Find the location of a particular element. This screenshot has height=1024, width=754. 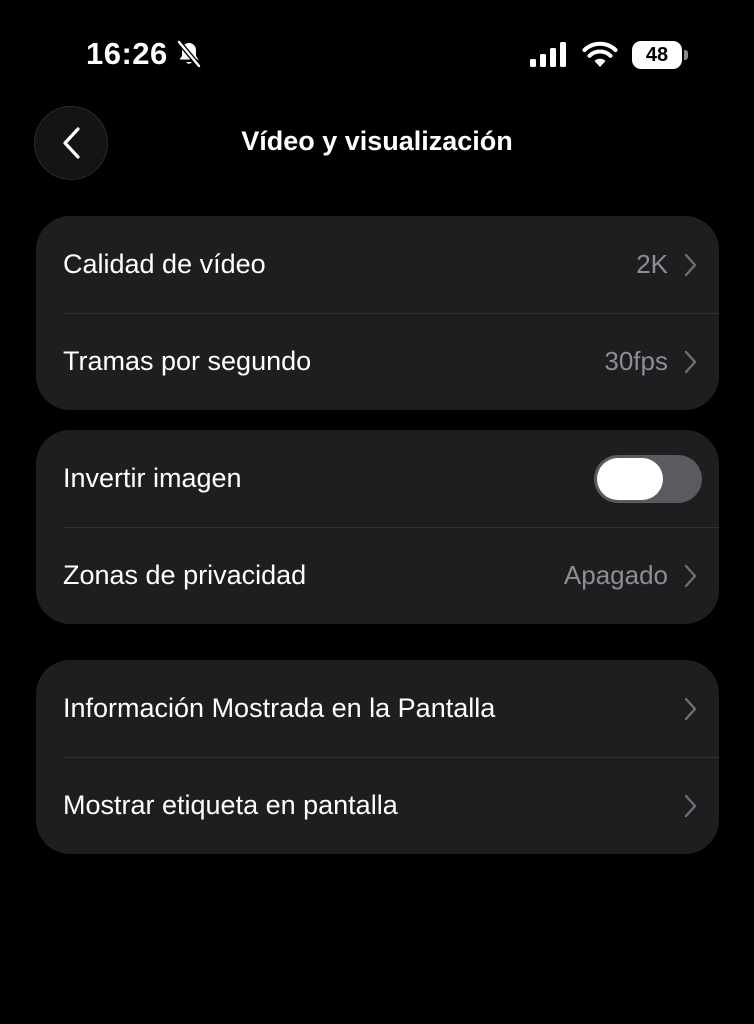

battery-icon: 48 is located at coordinates (660, 55).